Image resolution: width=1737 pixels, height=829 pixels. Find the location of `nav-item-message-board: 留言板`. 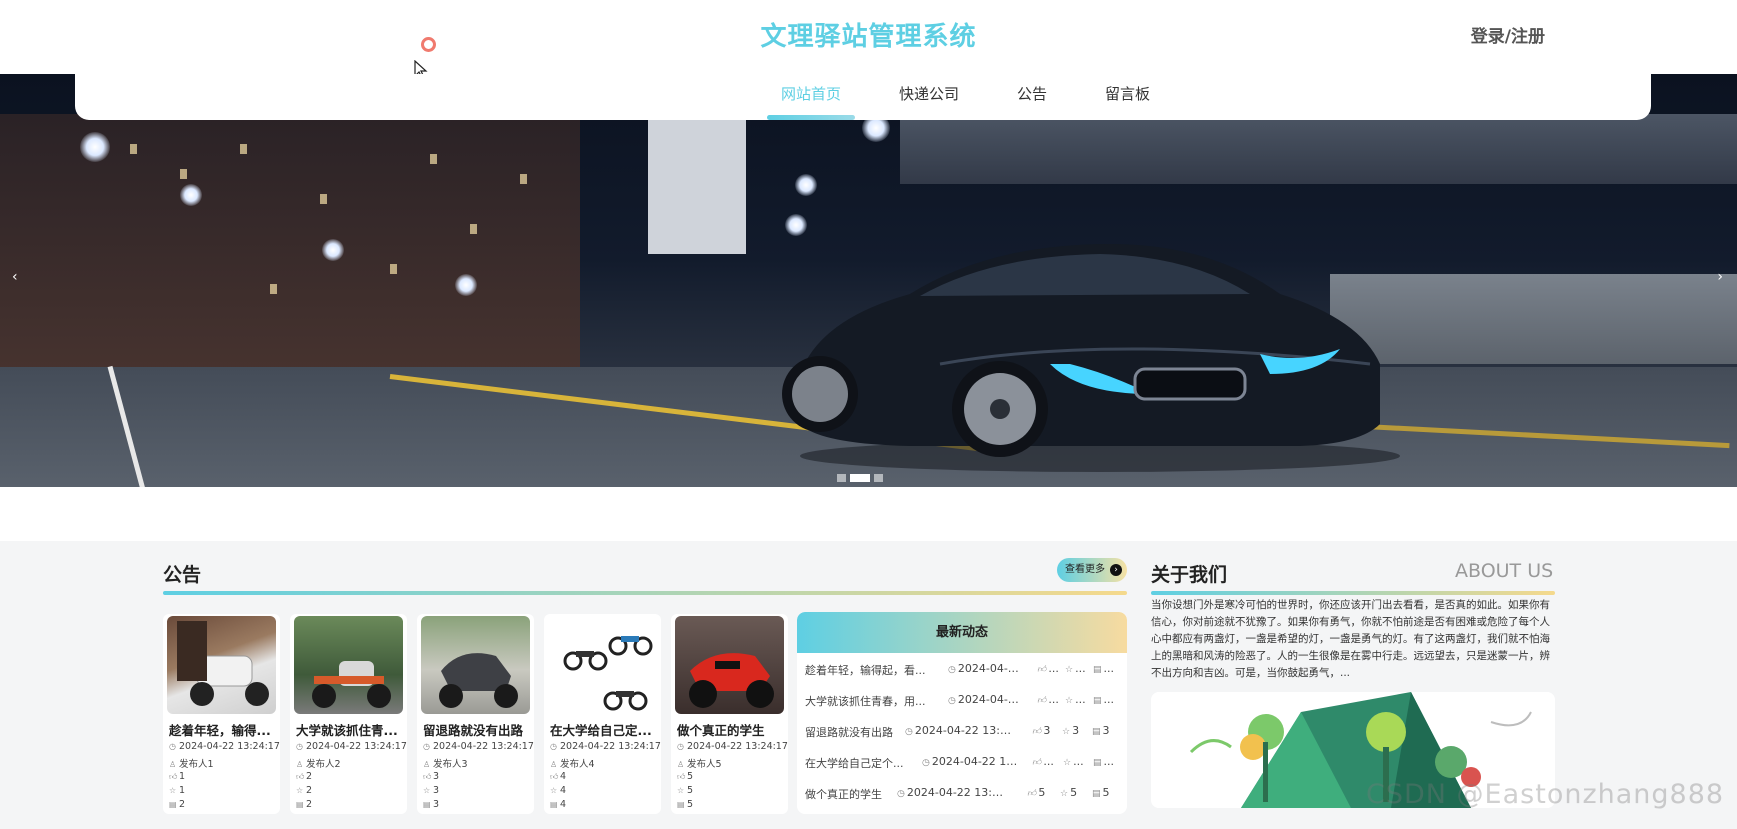

nav-item-message-board: 留言板 is located at coordinates (1127, 102).